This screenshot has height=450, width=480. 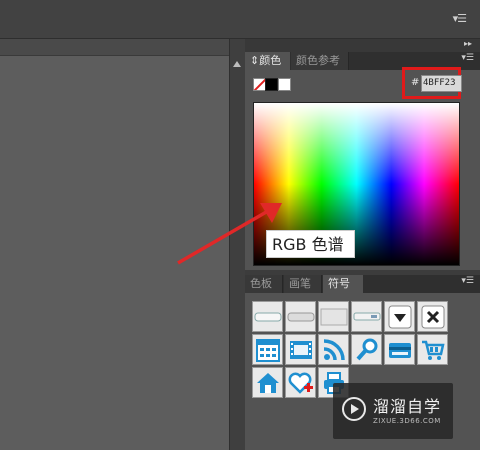 I want to click on symbol-panel-tabbar: 色板 画笔 符号 ▾☰, so click(x=362, y=284).